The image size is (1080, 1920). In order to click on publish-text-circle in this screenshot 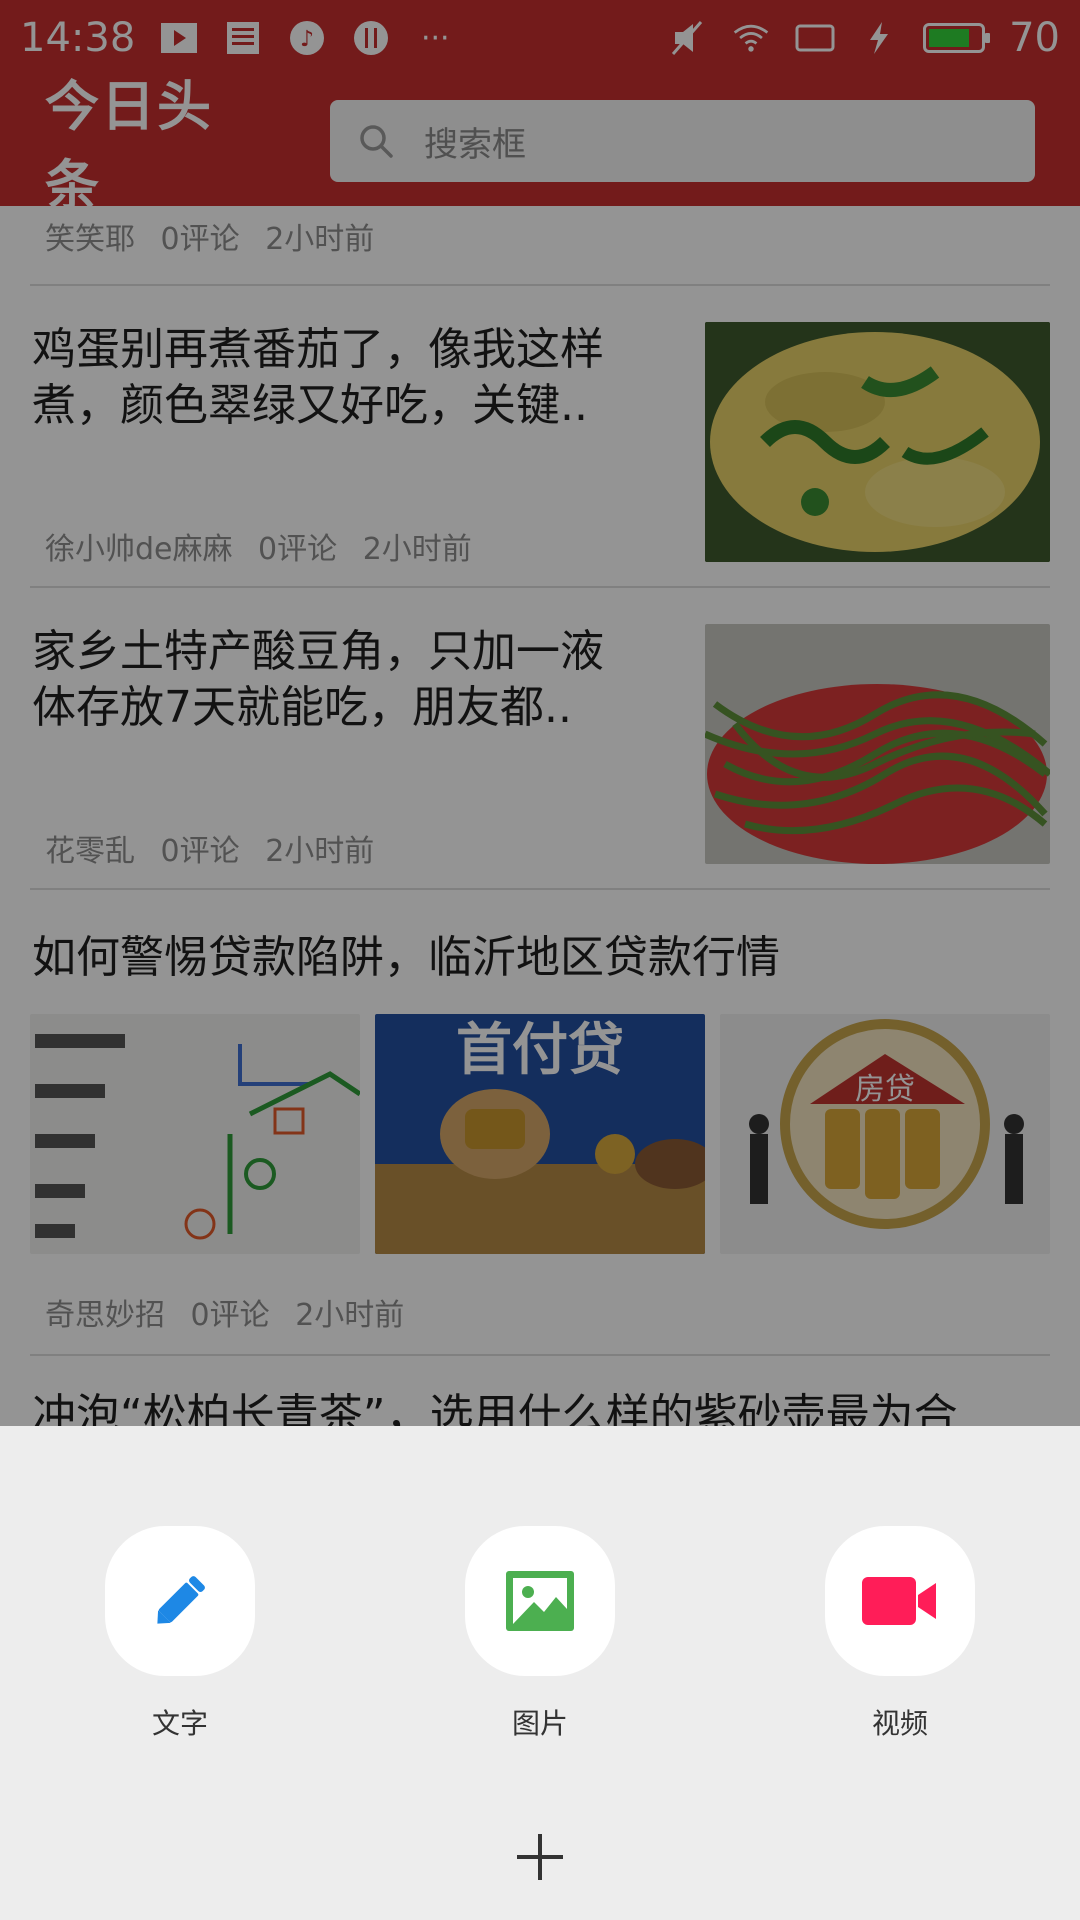, I will do `click(180, 1601)`.